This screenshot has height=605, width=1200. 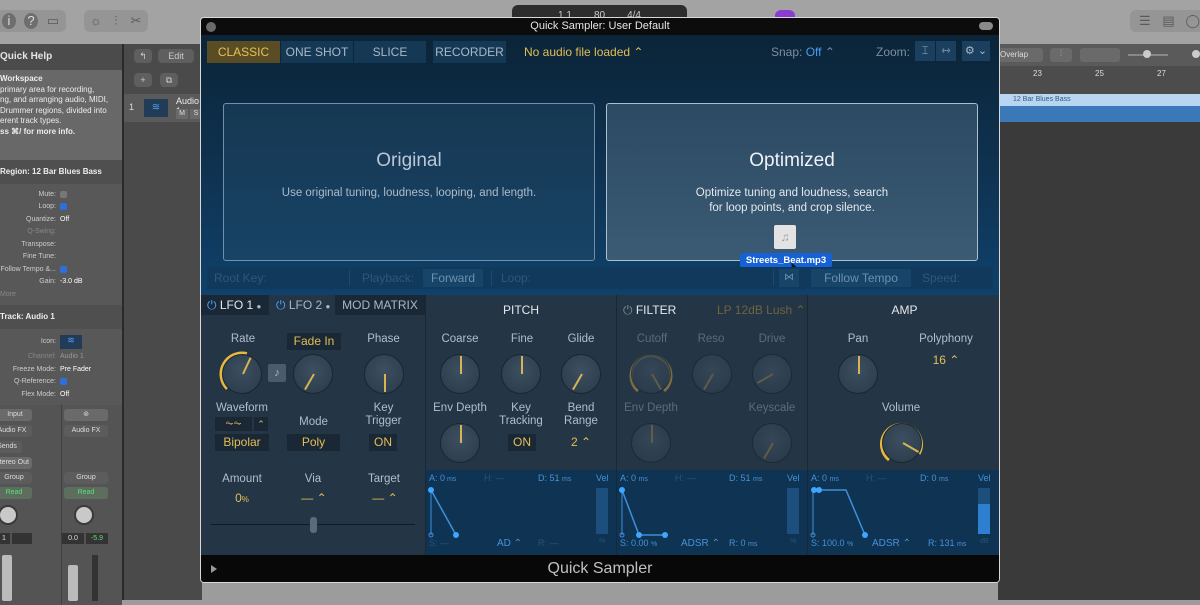 What do you see at coordinates (453, 278) in the screenshot?
I see `playback-mode-button: Forward` at bounding box center [453, 278].